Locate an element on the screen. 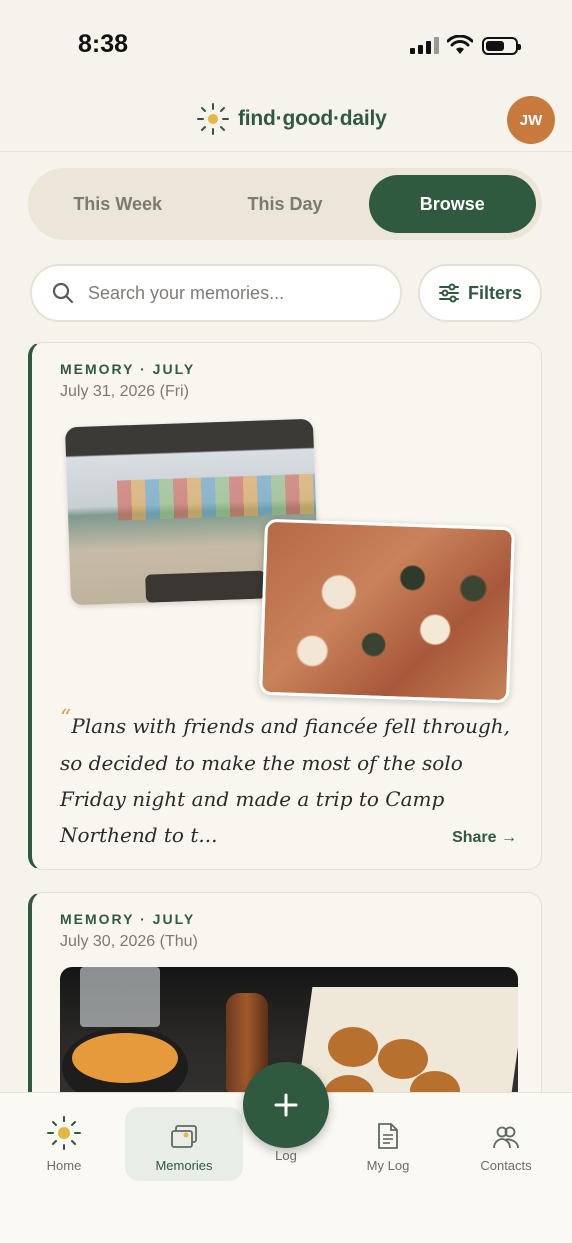  nav-contacts: Contacts is located at coordinates (506, 1144).